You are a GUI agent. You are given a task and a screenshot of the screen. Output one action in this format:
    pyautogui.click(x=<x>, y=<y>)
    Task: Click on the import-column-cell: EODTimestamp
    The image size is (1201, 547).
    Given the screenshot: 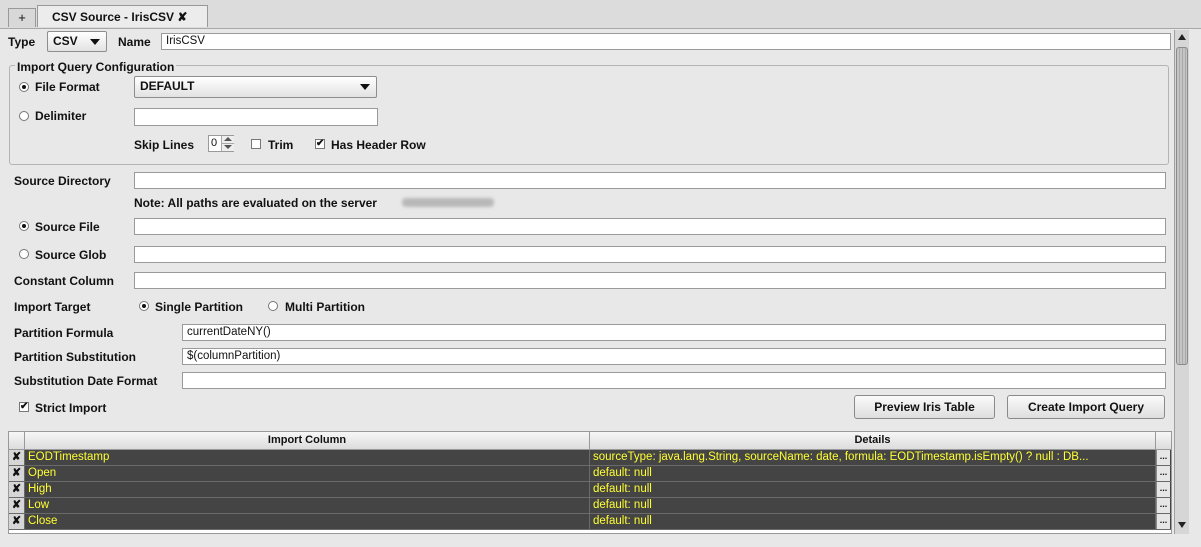 What is the action you would take?
    pyautogui.click(x=307, y=457)
    